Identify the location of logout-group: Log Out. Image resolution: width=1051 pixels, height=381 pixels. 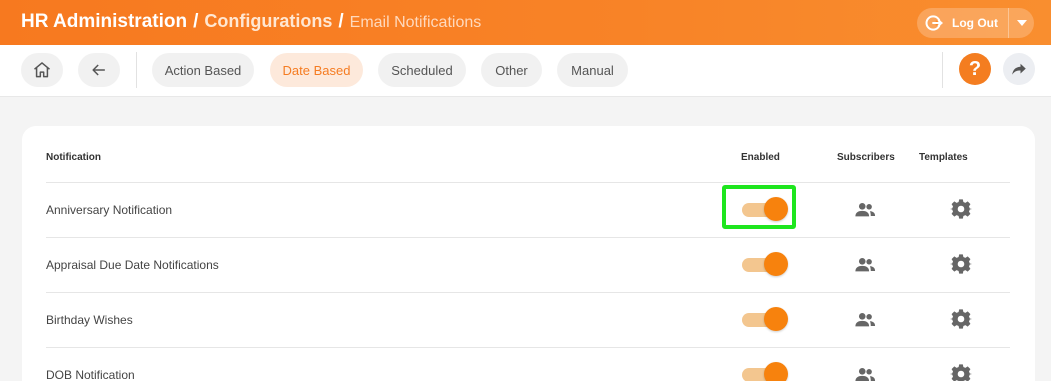
(975, 23).